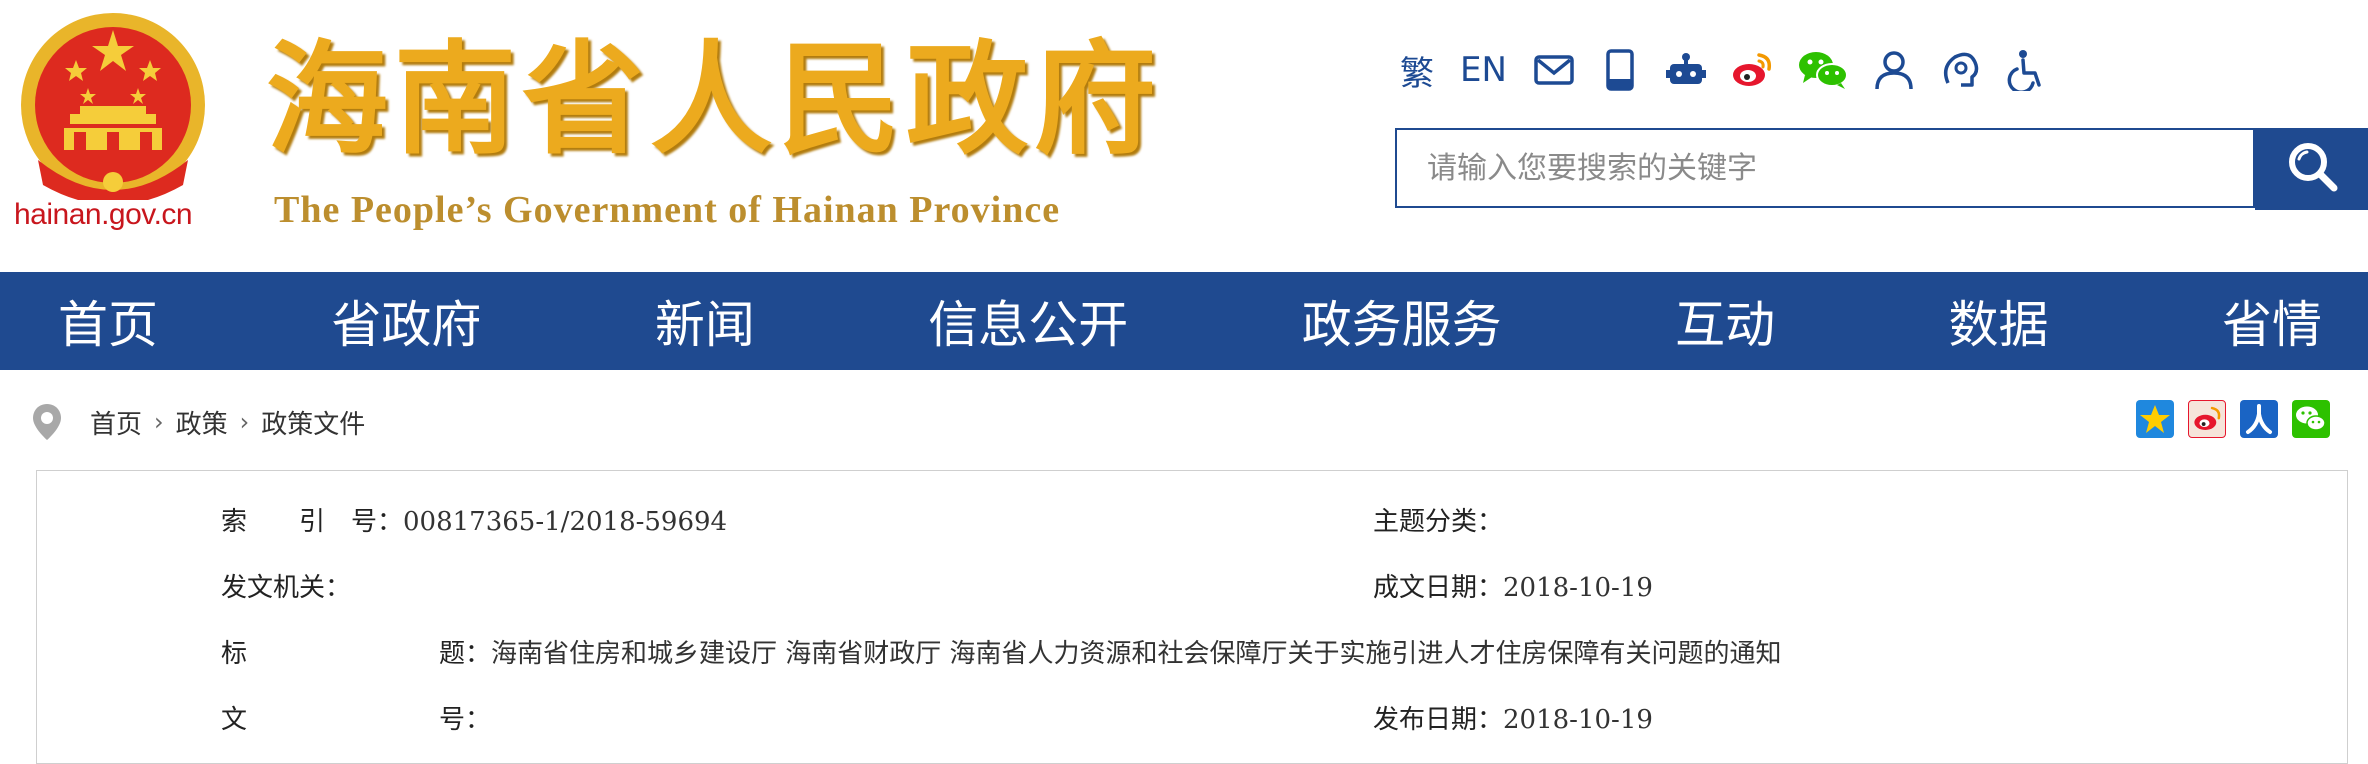 The height and width of the screenshot is (764, 2368). What do you see at coordinates (47, 422) in the screenshot?
I see `location-pin-icon` at bounding box center [47, 422].